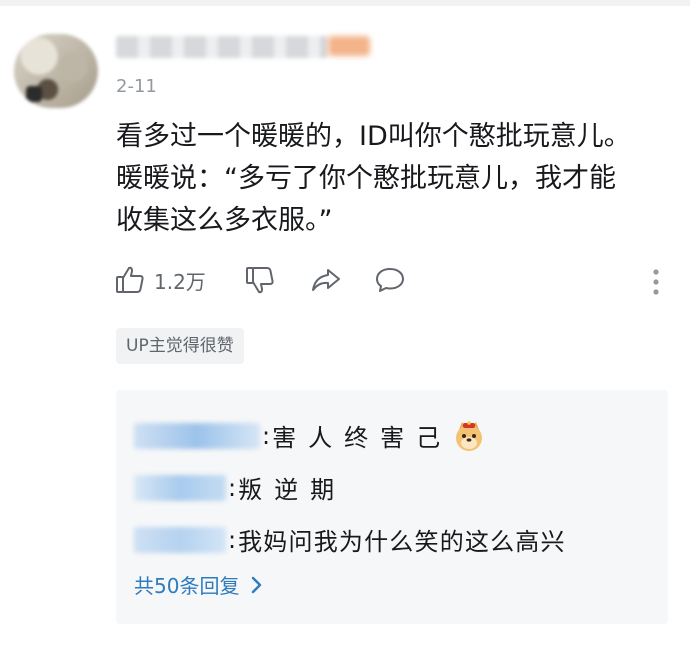  I want to click on chevron-right-icon, so click(257, 584).